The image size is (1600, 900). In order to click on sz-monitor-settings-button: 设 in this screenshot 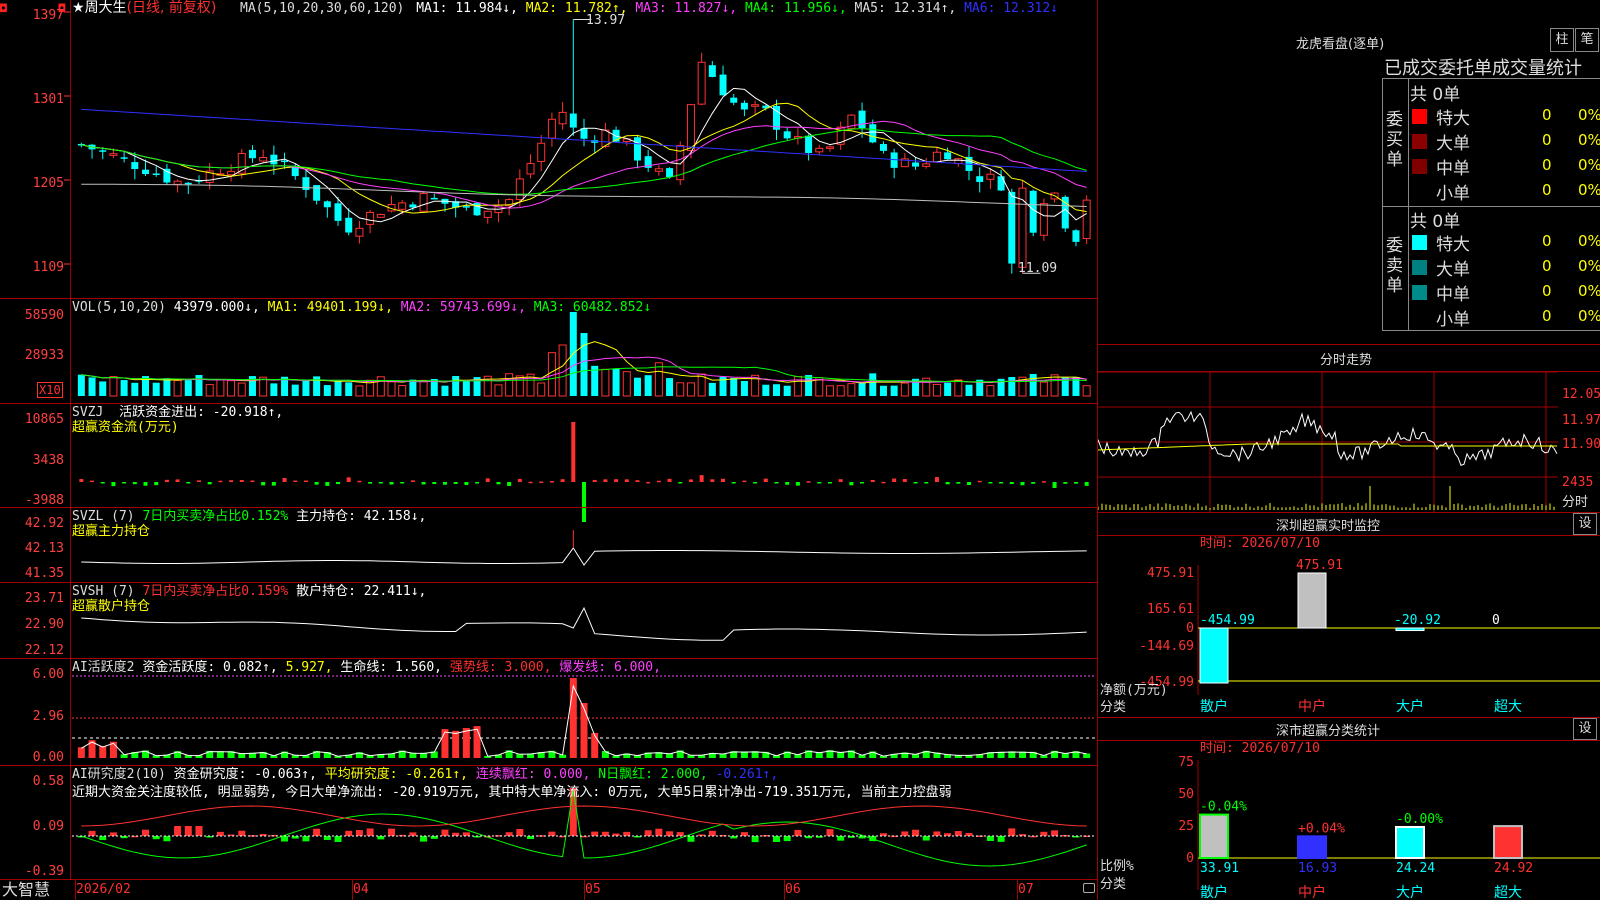, I will do `click(1585, 524)`.